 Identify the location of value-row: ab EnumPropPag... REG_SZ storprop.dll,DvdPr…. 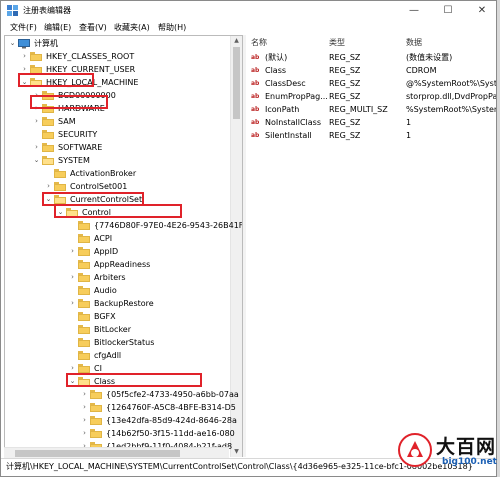
(371, 96).